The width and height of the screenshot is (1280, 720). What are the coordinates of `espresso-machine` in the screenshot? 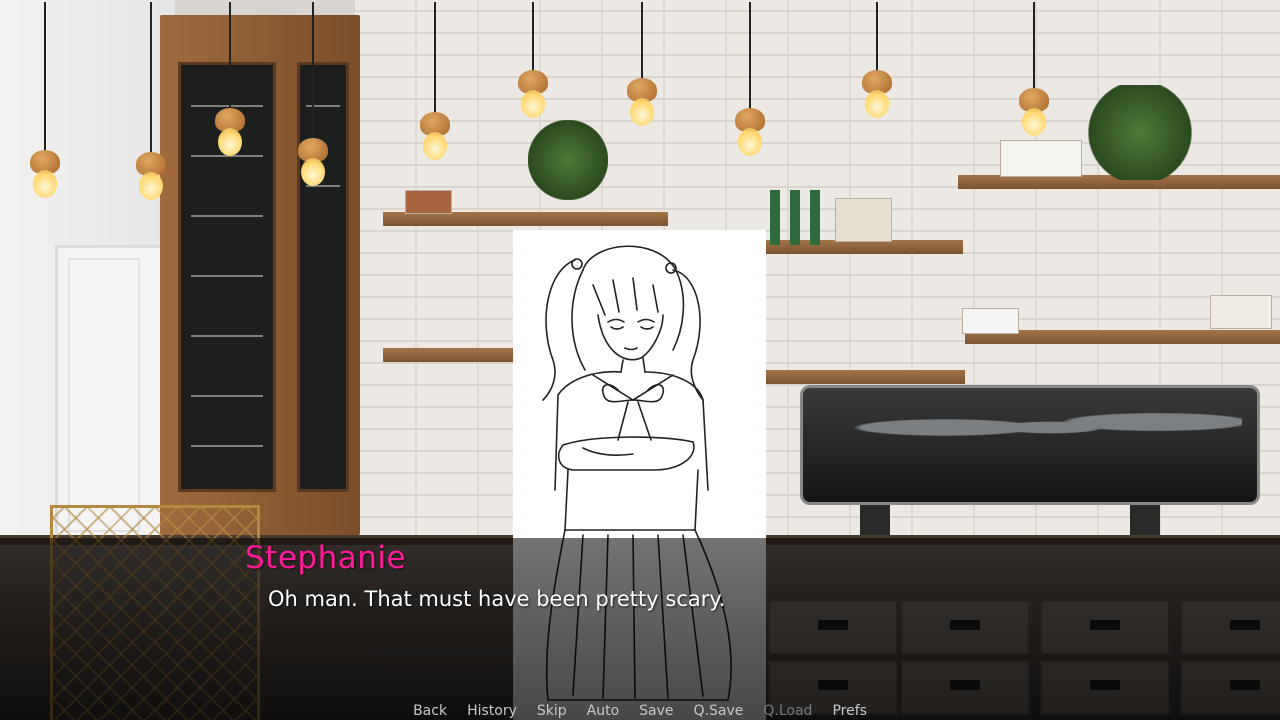 It's located at (1030, 445).